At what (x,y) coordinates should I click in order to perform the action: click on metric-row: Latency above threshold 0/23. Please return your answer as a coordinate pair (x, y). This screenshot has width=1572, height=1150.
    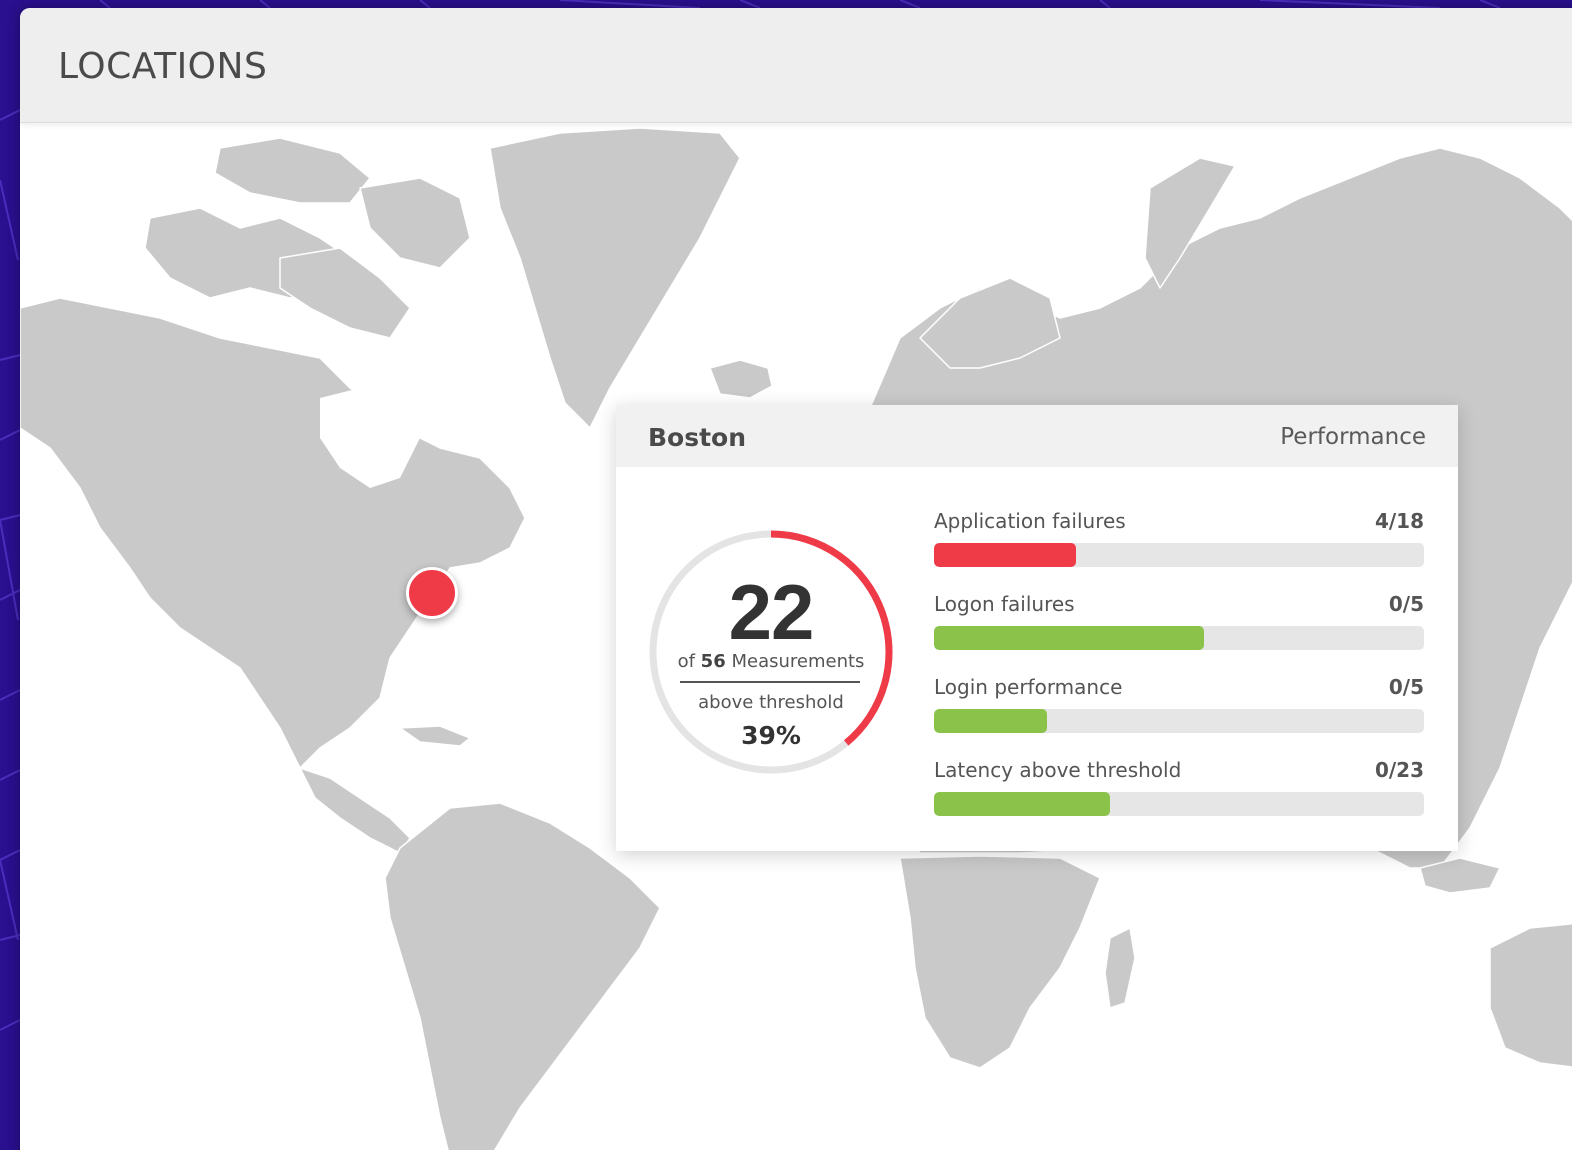
    Looking at the image, I should click on (1179, 799).